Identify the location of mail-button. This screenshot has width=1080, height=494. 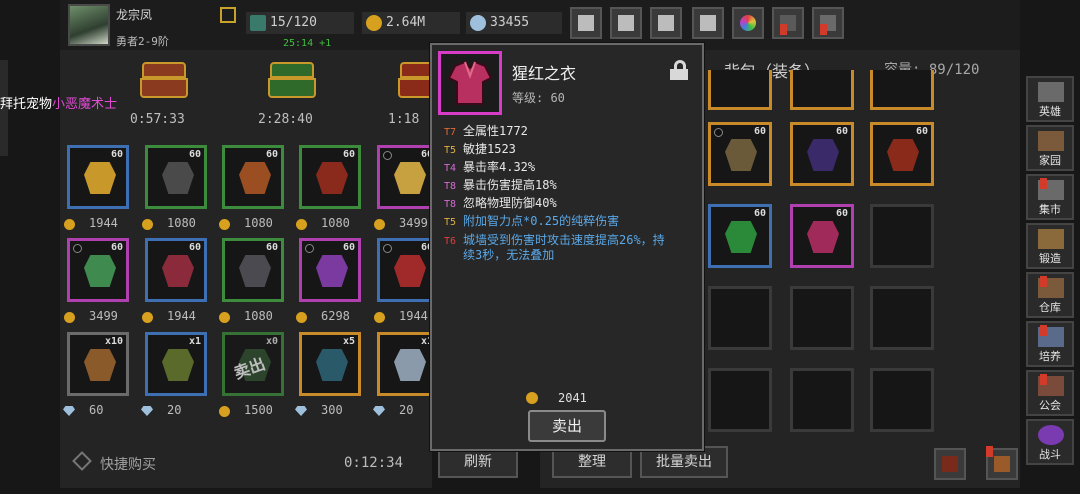
(626, 23).